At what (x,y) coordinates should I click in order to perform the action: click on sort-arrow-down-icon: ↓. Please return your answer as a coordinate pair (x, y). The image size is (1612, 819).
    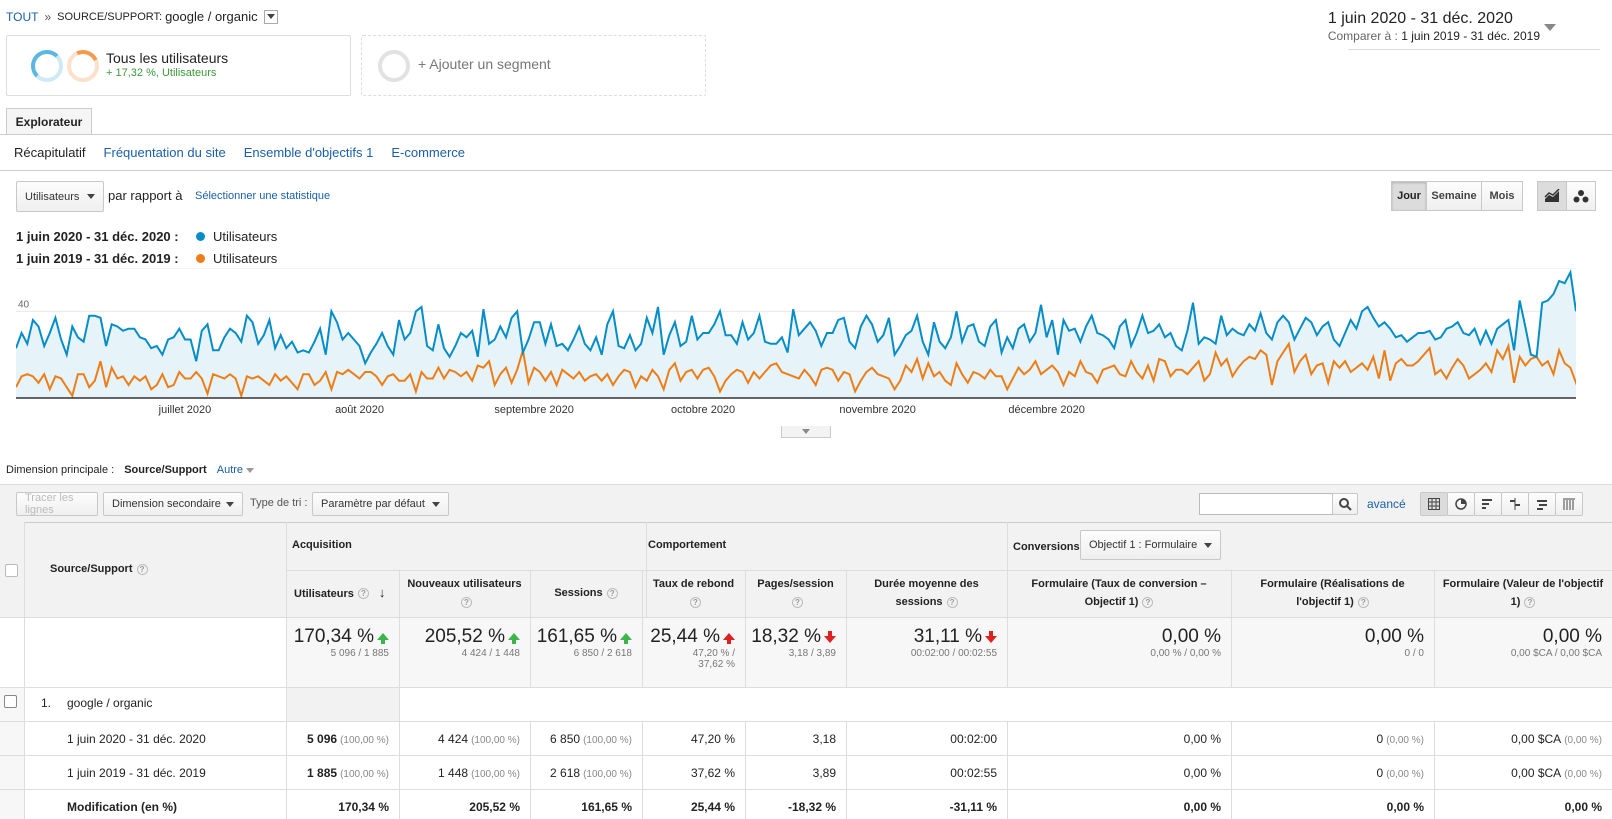
    Looking at the image, I should click on (382, 592).